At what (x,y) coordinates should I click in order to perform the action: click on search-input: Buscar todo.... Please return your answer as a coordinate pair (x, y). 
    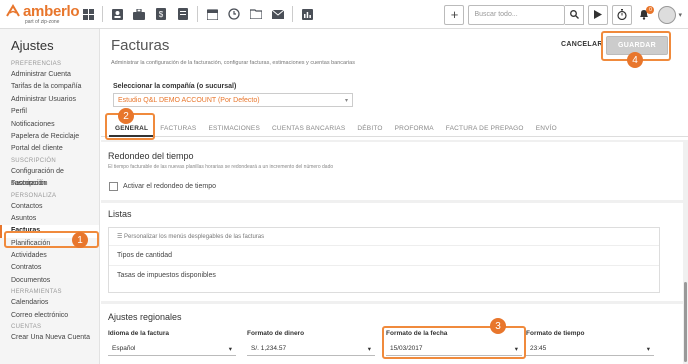
    Looking at the image, I should click on (517, 14).